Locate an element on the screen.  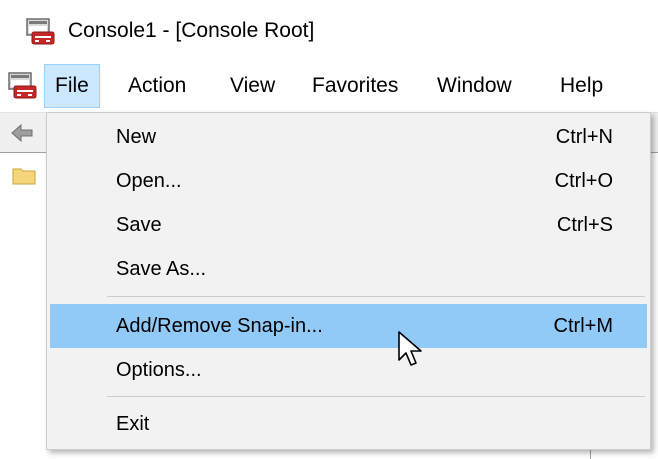
menu-item-save: Save Ctrl+S is located at coordinates (348, 225).